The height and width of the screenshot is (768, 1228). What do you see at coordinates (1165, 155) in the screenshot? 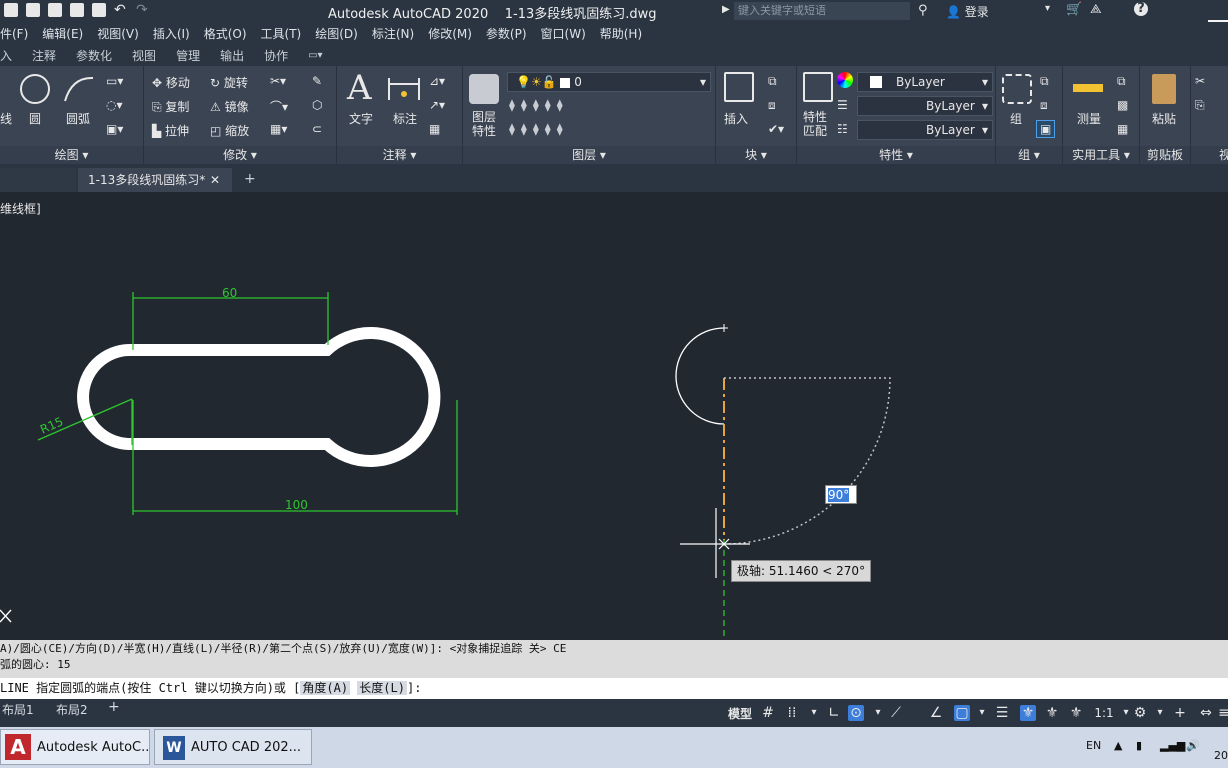
I see `panel-clipboard-label: 剪贴板` at bounding box center [1165, 155].